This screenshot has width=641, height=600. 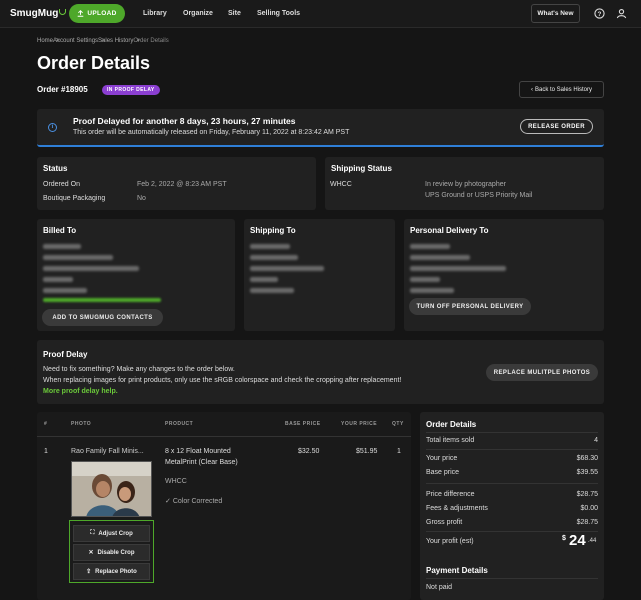 What do you see at coordinates (74, 198) in the screenshot?
I see `boutique-packaging-label: Boutique Packaging` at bounding box center [74, 198].